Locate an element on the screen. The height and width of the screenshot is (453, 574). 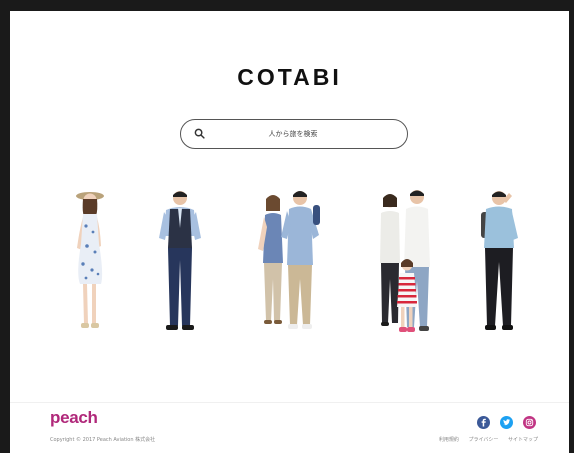
person-man-backpack-figure is located at coordinates (499, 260).